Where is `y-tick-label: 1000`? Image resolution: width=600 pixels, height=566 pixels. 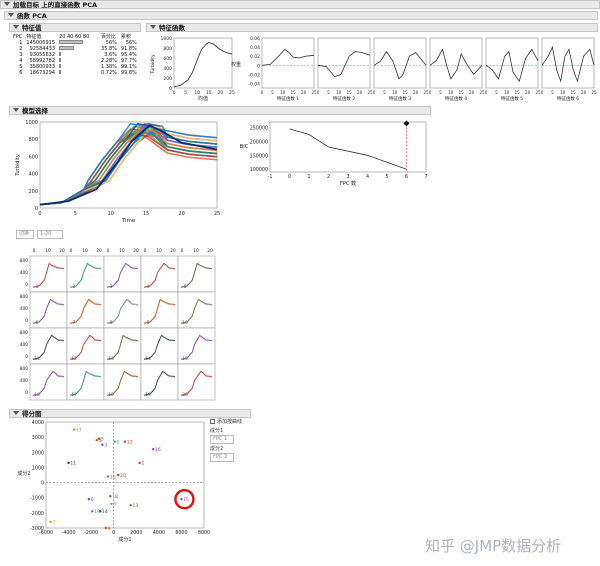 y-tick-label: 1000 is located at coordinates (38, 468).